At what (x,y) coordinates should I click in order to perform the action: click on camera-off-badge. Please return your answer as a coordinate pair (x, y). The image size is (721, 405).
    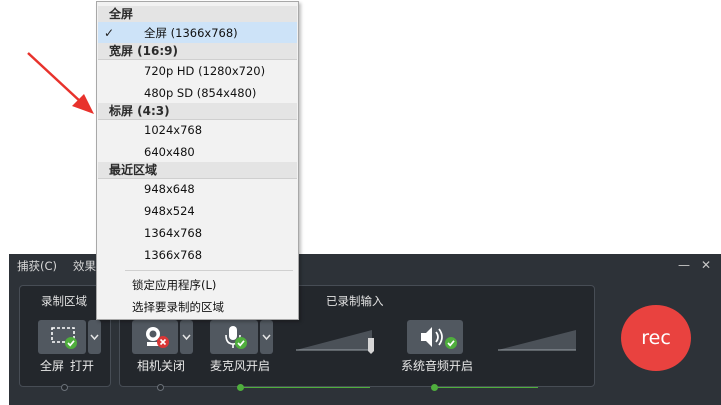
    Looking at the image, I should click on (163, 342).